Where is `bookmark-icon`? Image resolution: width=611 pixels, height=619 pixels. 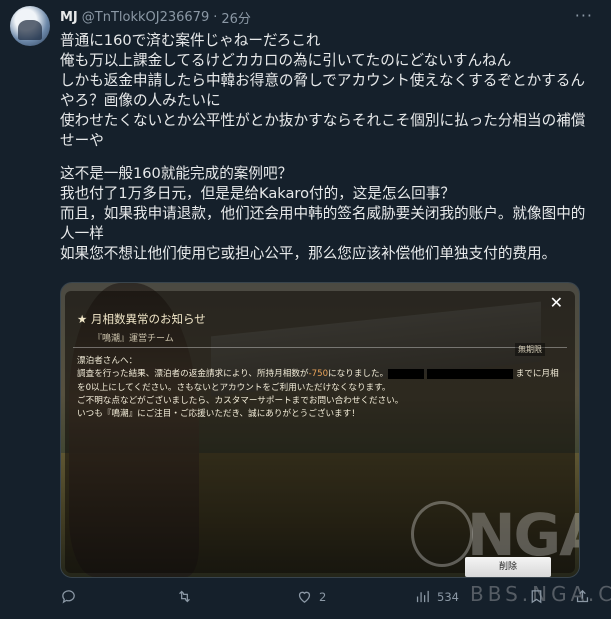
bookmark-icon is located at coordinates (536, 597).